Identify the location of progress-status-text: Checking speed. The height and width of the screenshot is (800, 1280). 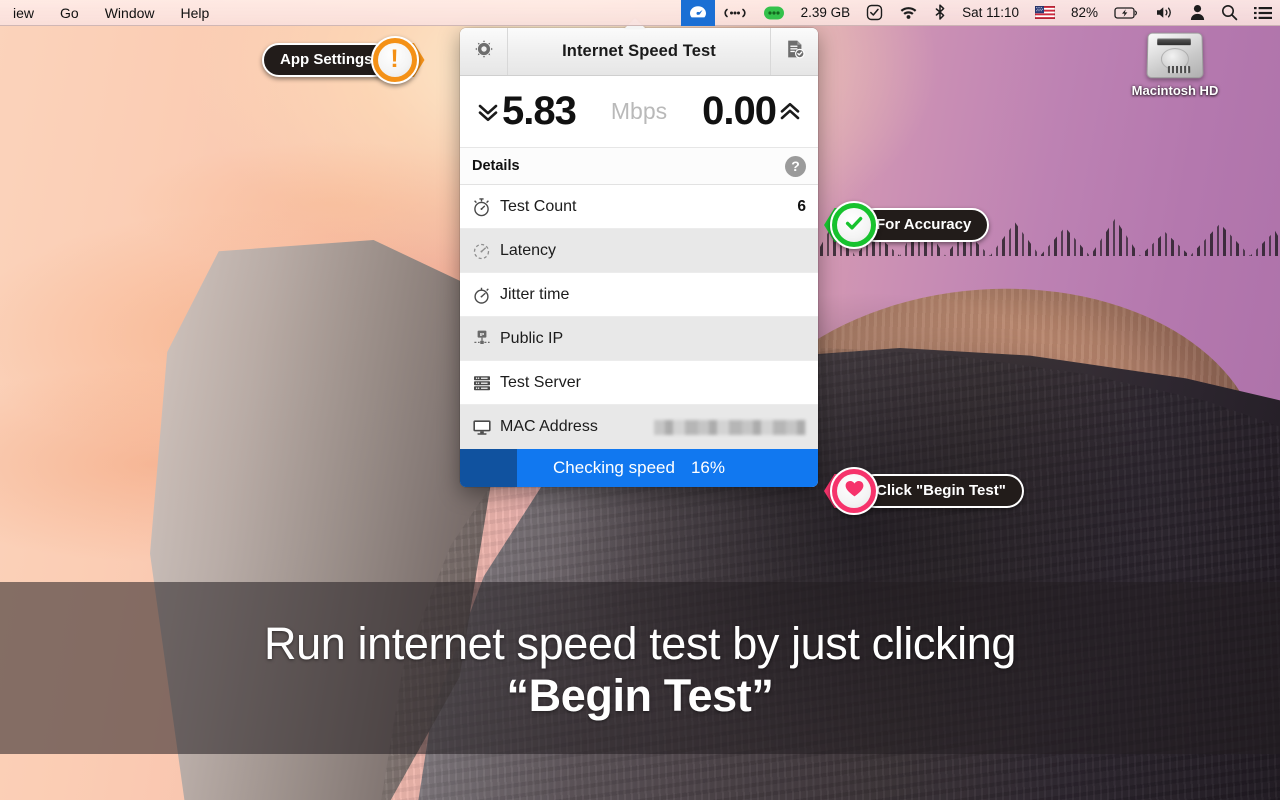
(614, 467).